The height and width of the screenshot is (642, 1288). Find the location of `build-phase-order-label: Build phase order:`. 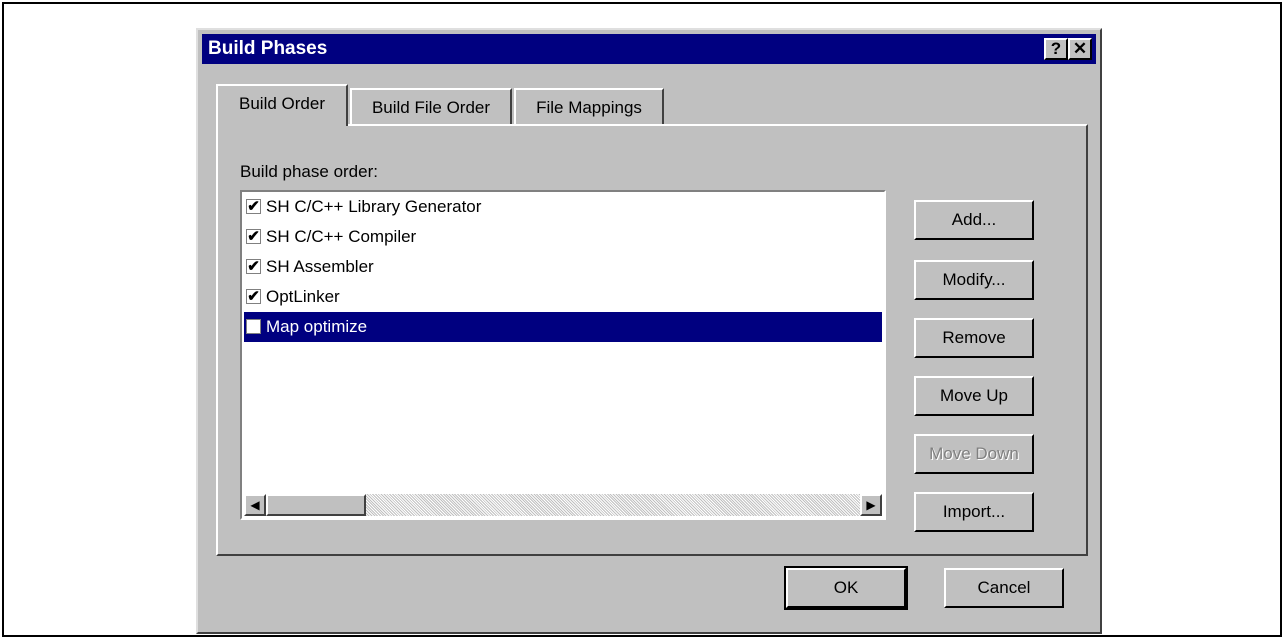

build-phase-order-label: Build phase order: is located at coordinates (309, 171).